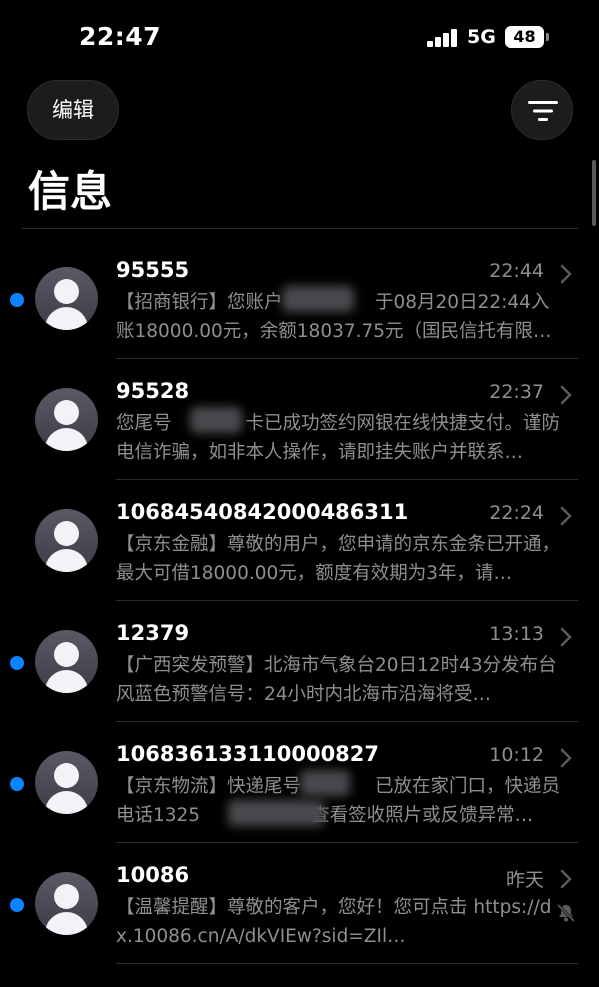 This screenshot has height=987, width=599. What do you see at coordinates (70, 191) in the screenshot?
I see `page-title: 信息` at bounding box center [70, 191].